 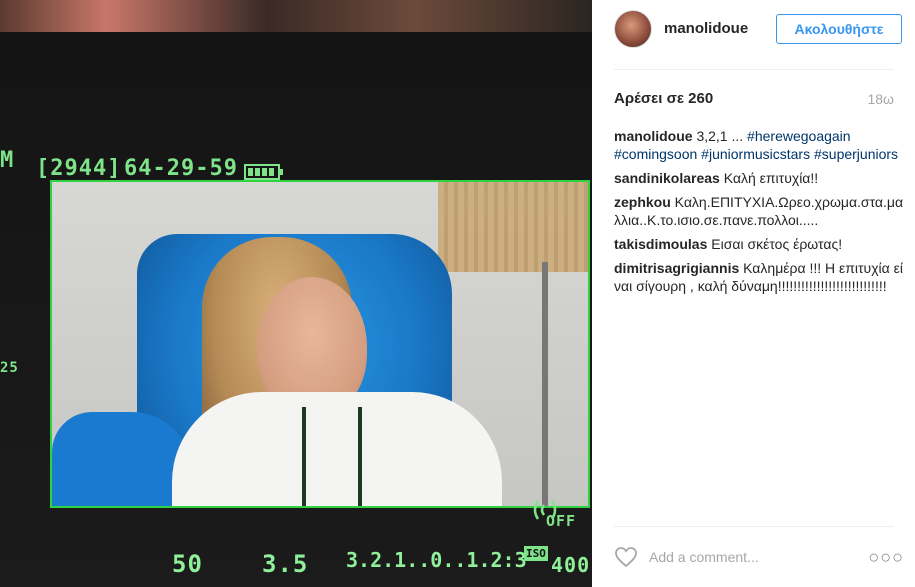 I want to click on comment-username: sandinikolareas, so click(x=667, y=178).